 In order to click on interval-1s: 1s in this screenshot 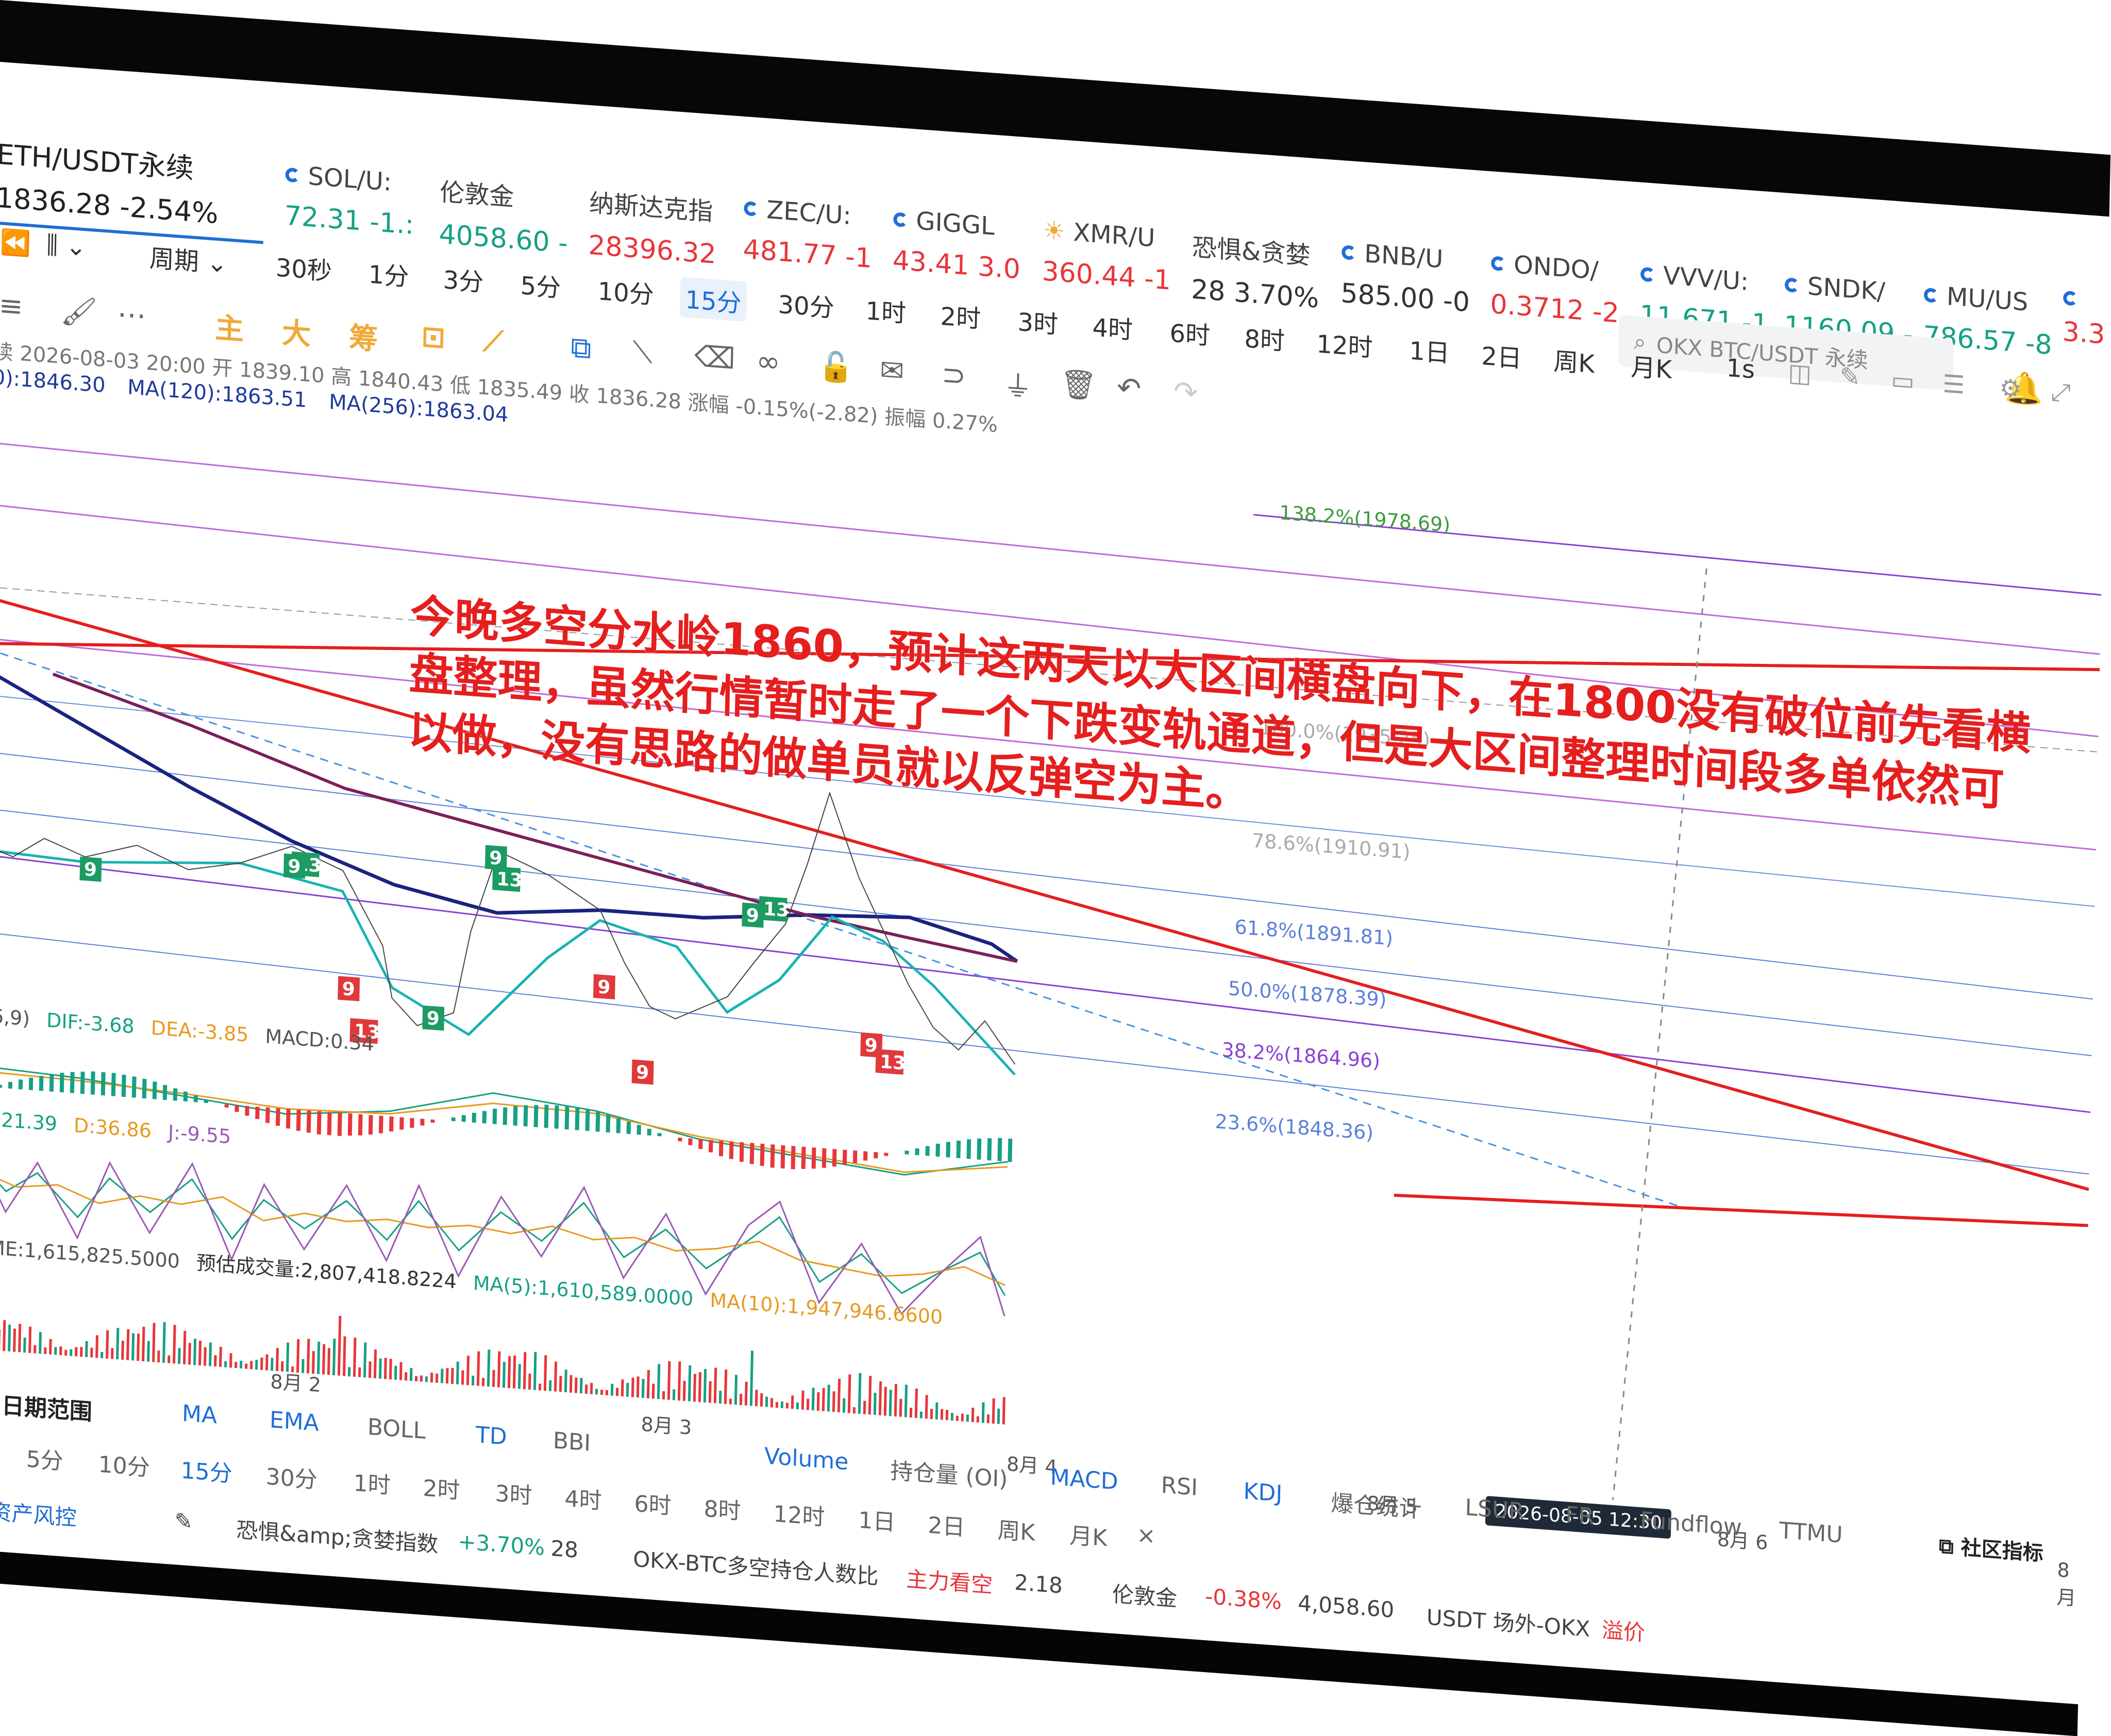, I will do `click(1740, 369)`.